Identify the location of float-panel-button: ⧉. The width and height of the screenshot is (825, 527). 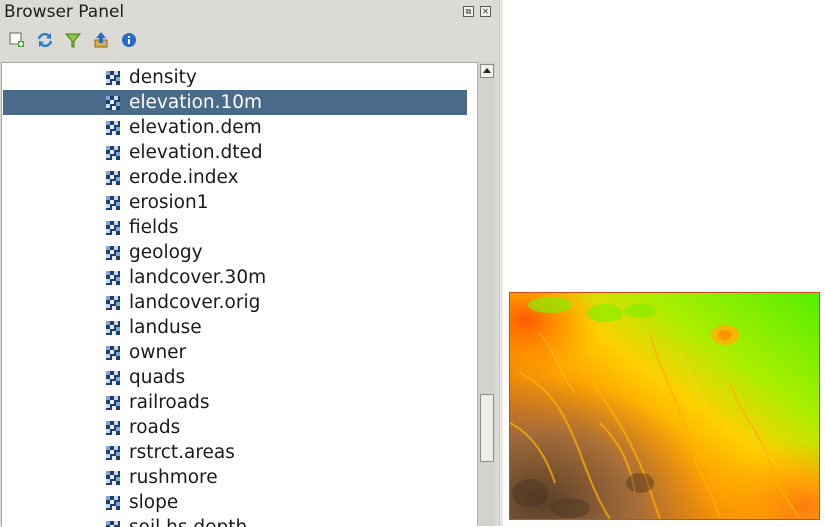
(468, 11).